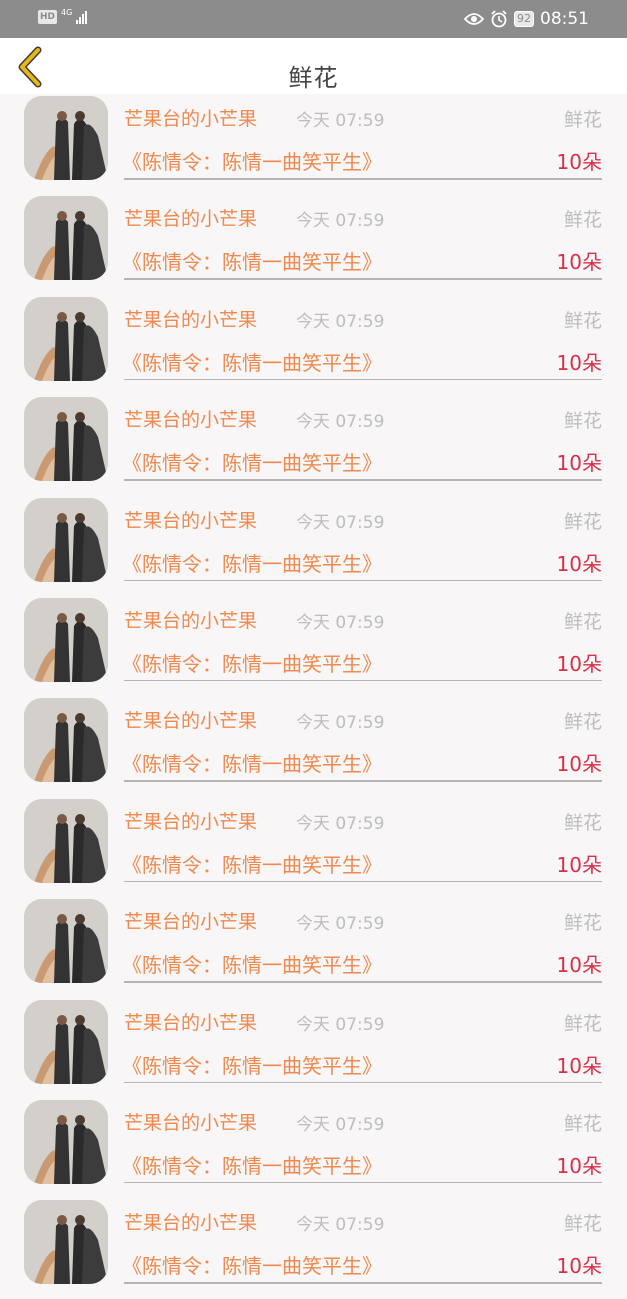  Describe the element at coordinates (48, 17) in the screenshot. I see `hd-badge: HD` at that location.